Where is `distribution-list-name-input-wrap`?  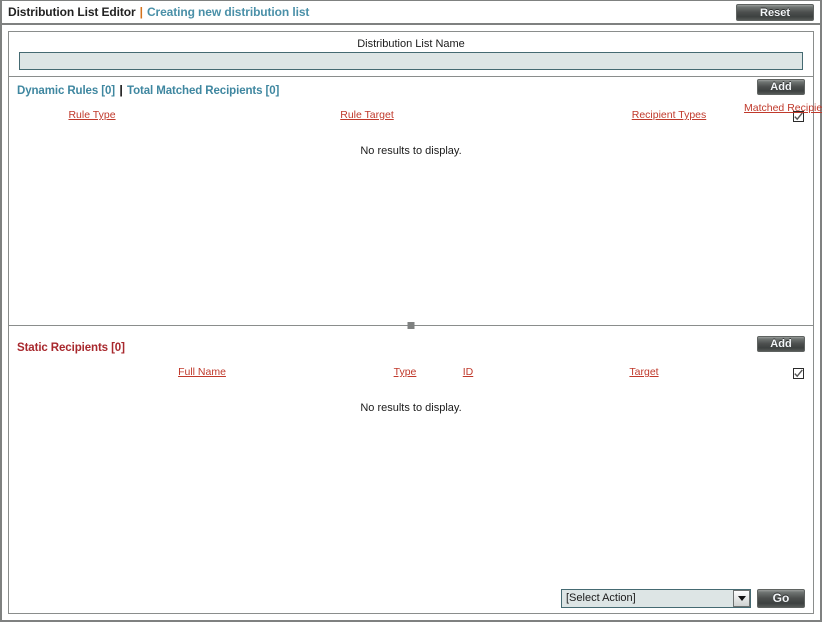 distribution-list-name-input-wrap is located at coordinates (411, 60).